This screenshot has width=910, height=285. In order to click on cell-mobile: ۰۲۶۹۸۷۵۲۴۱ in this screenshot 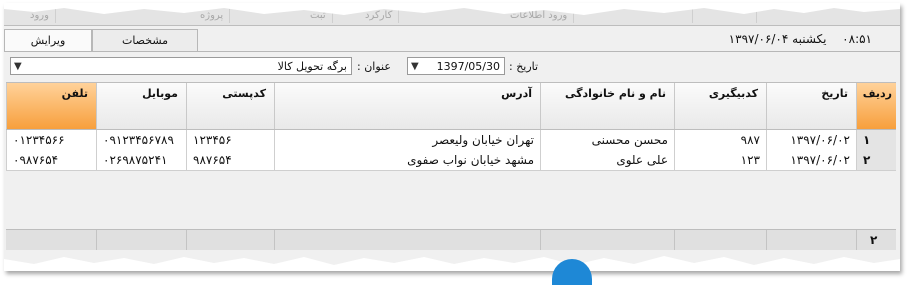, I will do `click(141, 160)`.